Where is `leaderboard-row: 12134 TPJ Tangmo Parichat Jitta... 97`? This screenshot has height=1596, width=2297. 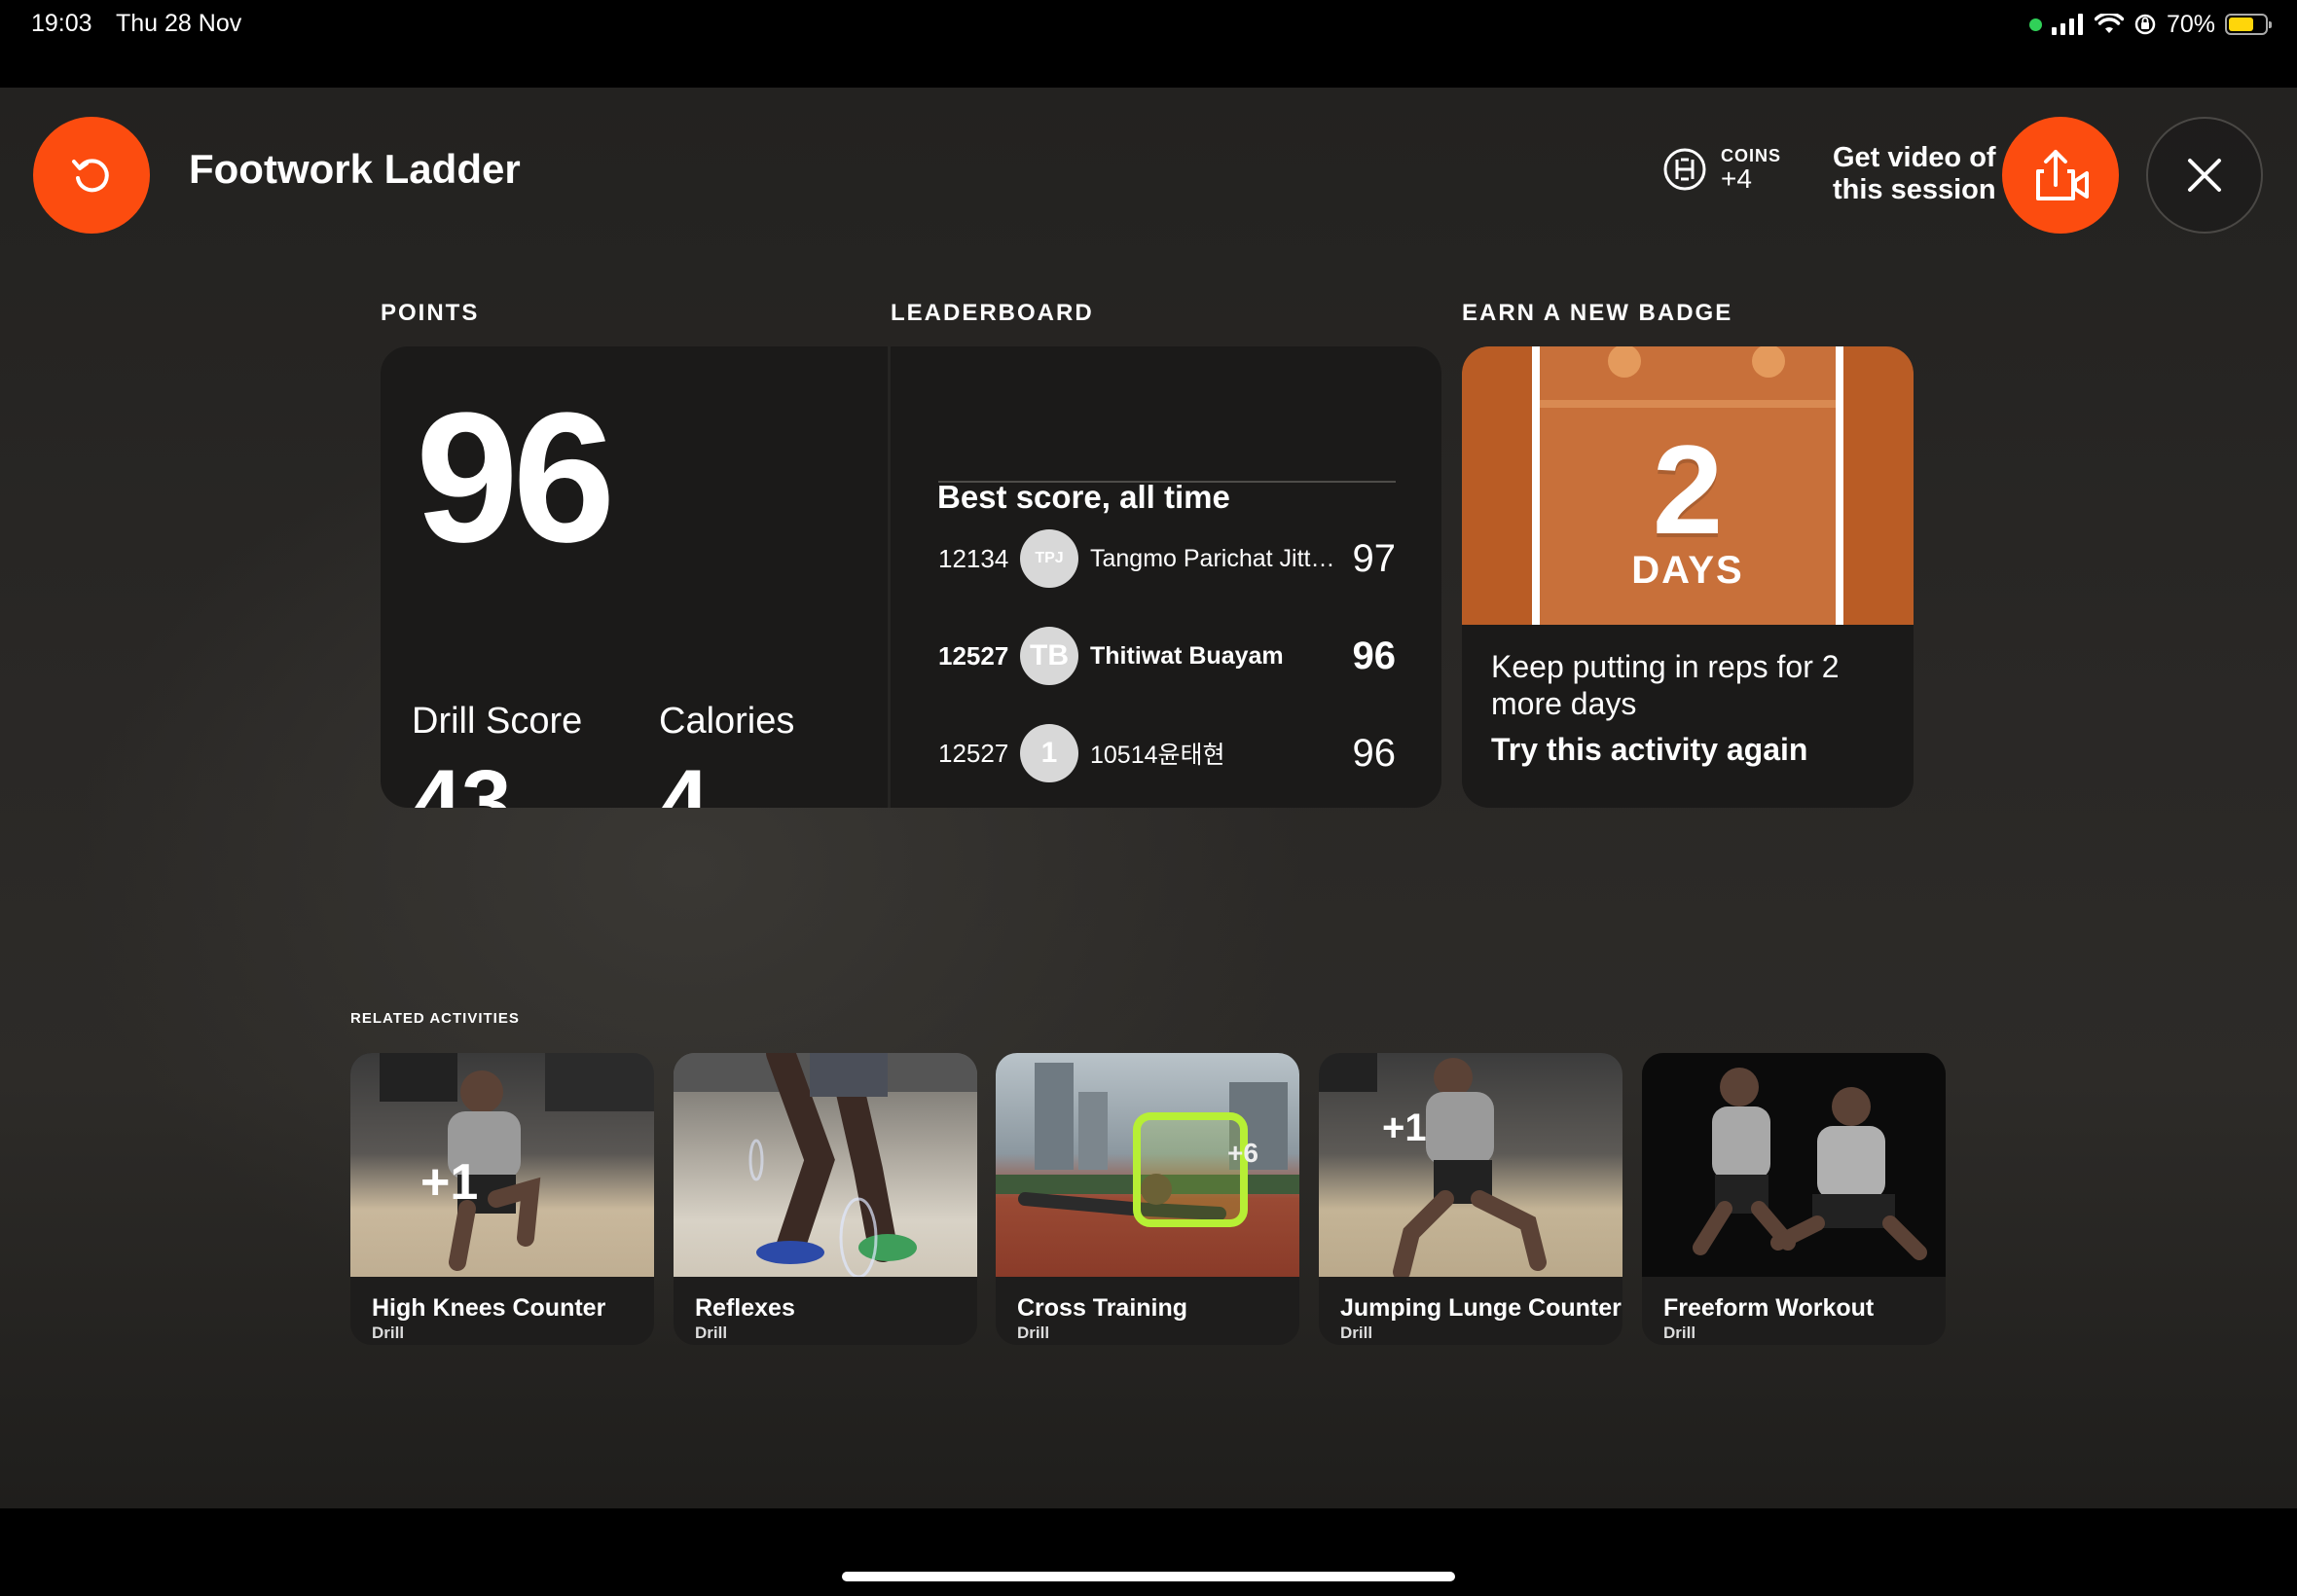 leaderboard-row: 12134 TPJ Tangmo Parichat Jitta... 97 is located at coordinates (1167, 558).